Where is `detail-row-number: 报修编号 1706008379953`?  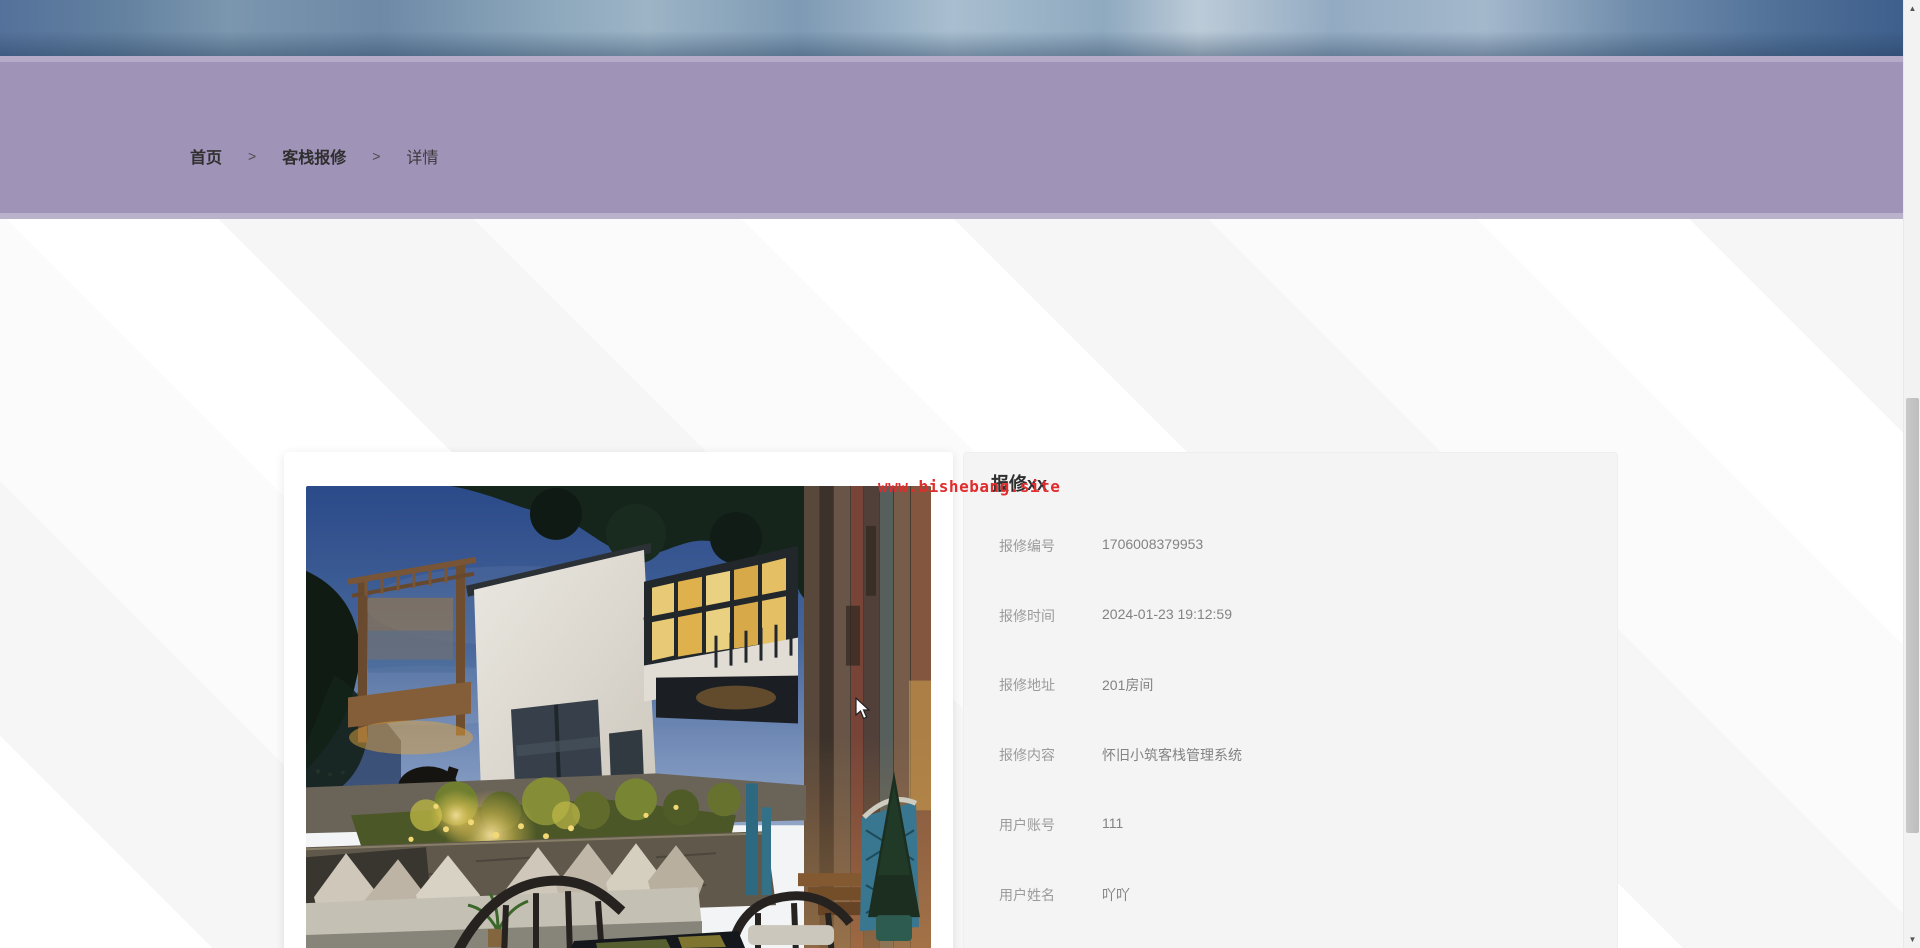 detail-row-number: 报修编号 1706008379953 is located at coordinates (1290, 547).